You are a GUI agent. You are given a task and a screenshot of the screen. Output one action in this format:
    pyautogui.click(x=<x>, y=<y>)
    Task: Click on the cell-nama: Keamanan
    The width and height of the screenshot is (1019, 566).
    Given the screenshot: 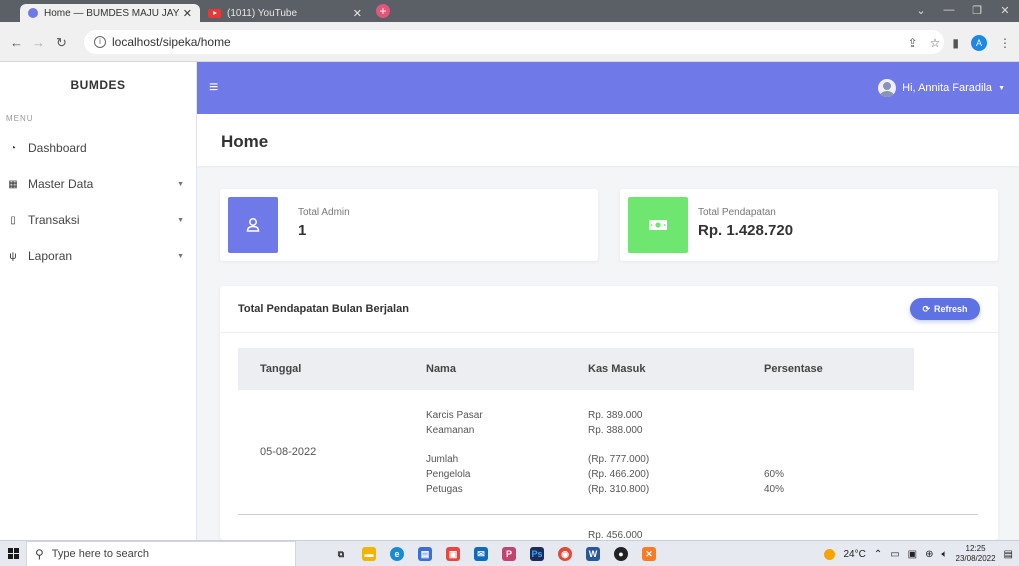 What is the action you would take?
    pyautogui.click(x=450, y=430)
    